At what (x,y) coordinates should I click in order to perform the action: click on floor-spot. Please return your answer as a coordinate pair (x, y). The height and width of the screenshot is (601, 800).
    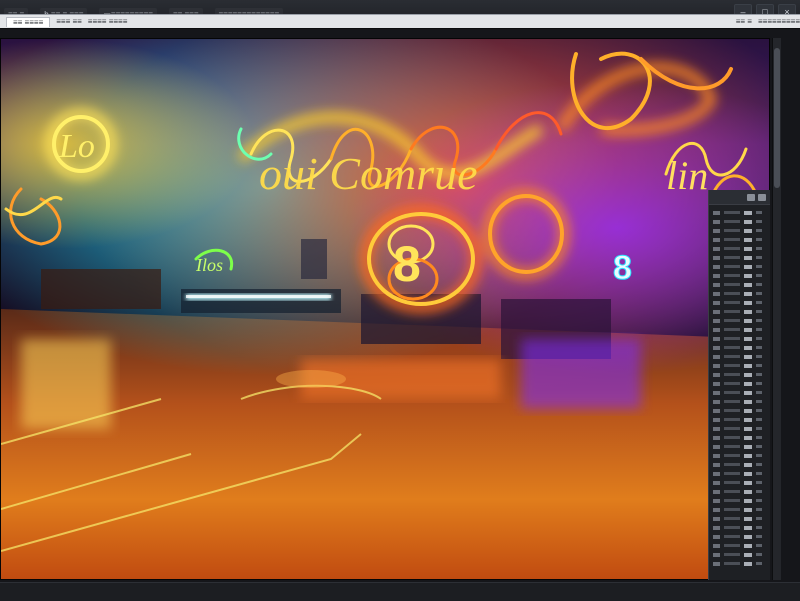
    Looking at the image, I should click on (311, 379).